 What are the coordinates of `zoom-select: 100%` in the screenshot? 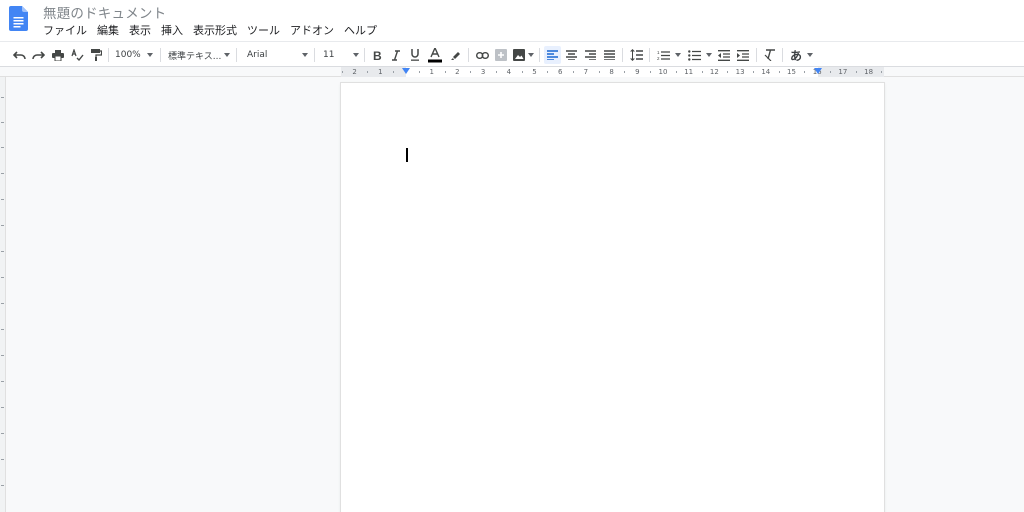 It's located at (133, 55).